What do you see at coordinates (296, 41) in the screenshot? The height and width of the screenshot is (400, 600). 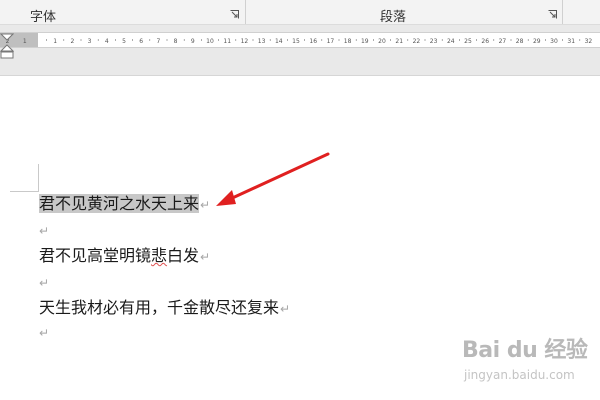 I see `ruler-label: 15` at bounding box center [296, 41].